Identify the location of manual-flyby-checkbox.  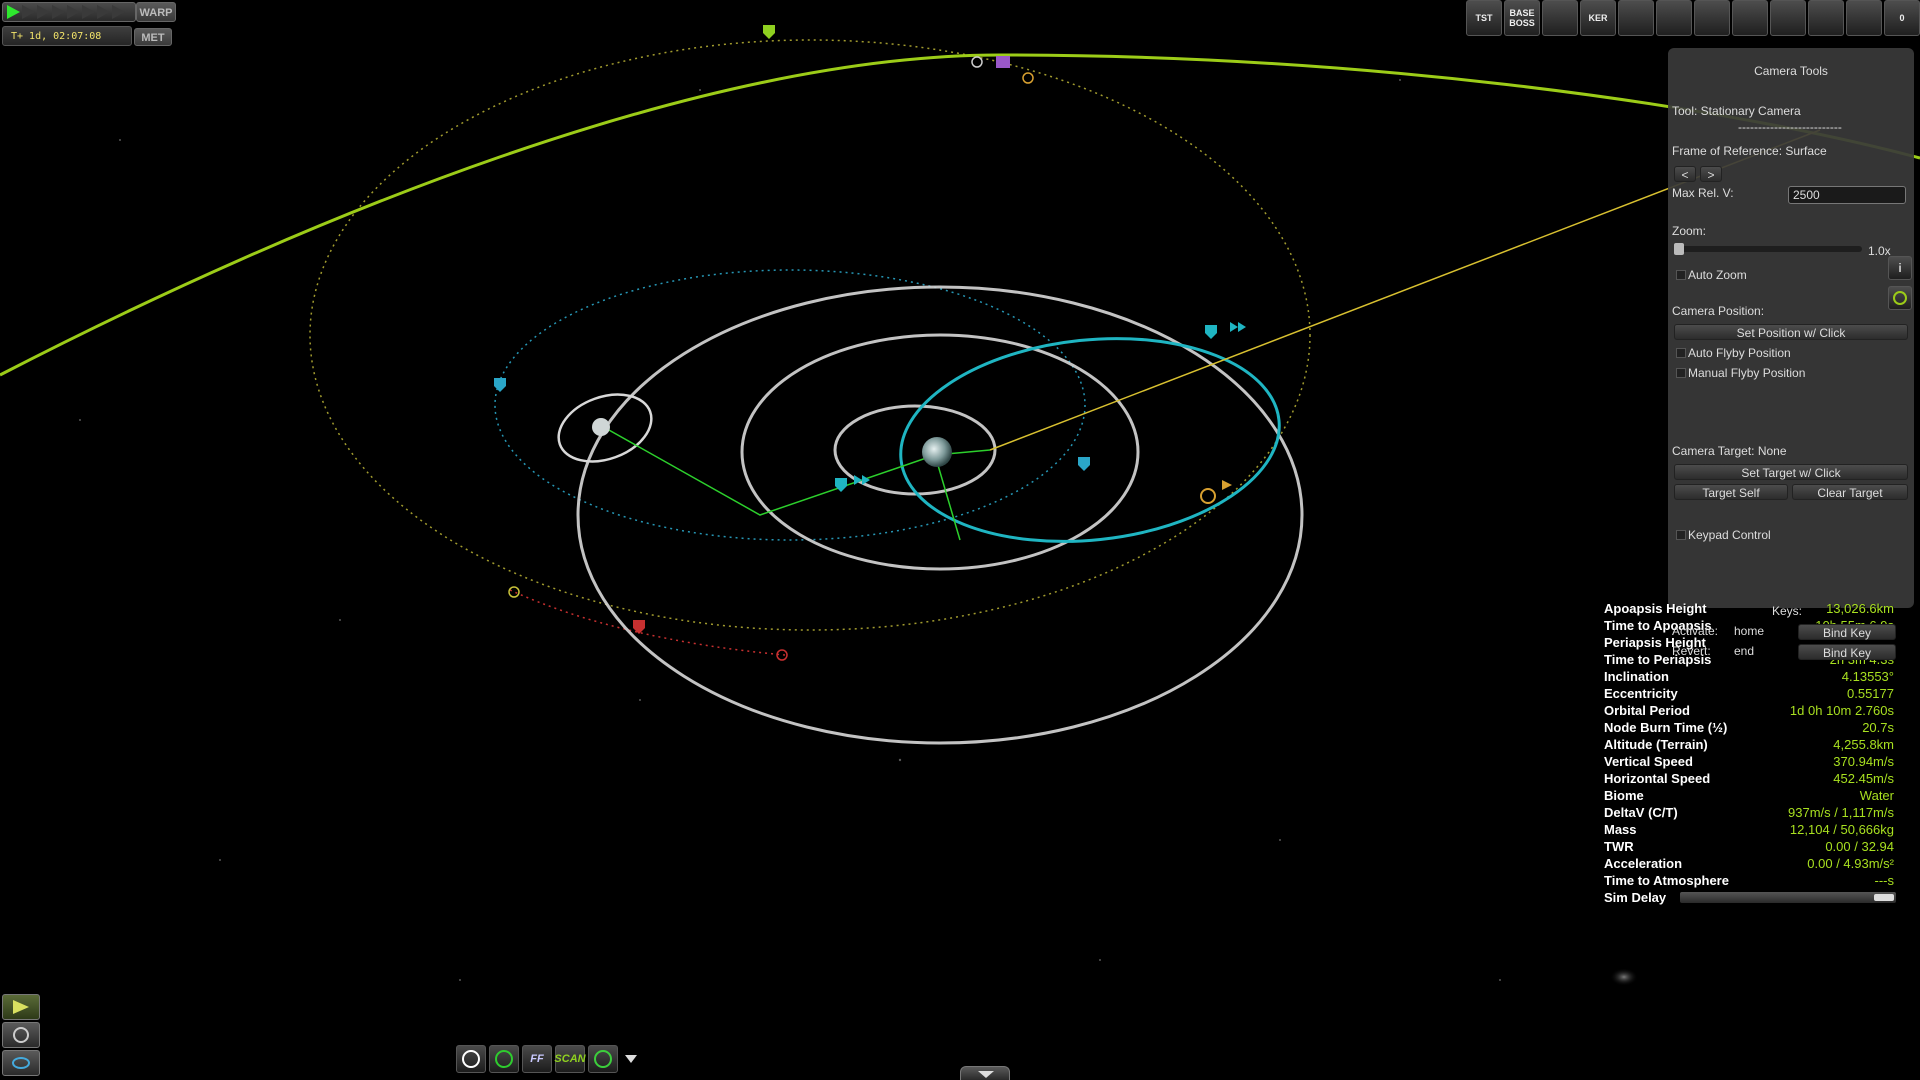
(1681, 373).